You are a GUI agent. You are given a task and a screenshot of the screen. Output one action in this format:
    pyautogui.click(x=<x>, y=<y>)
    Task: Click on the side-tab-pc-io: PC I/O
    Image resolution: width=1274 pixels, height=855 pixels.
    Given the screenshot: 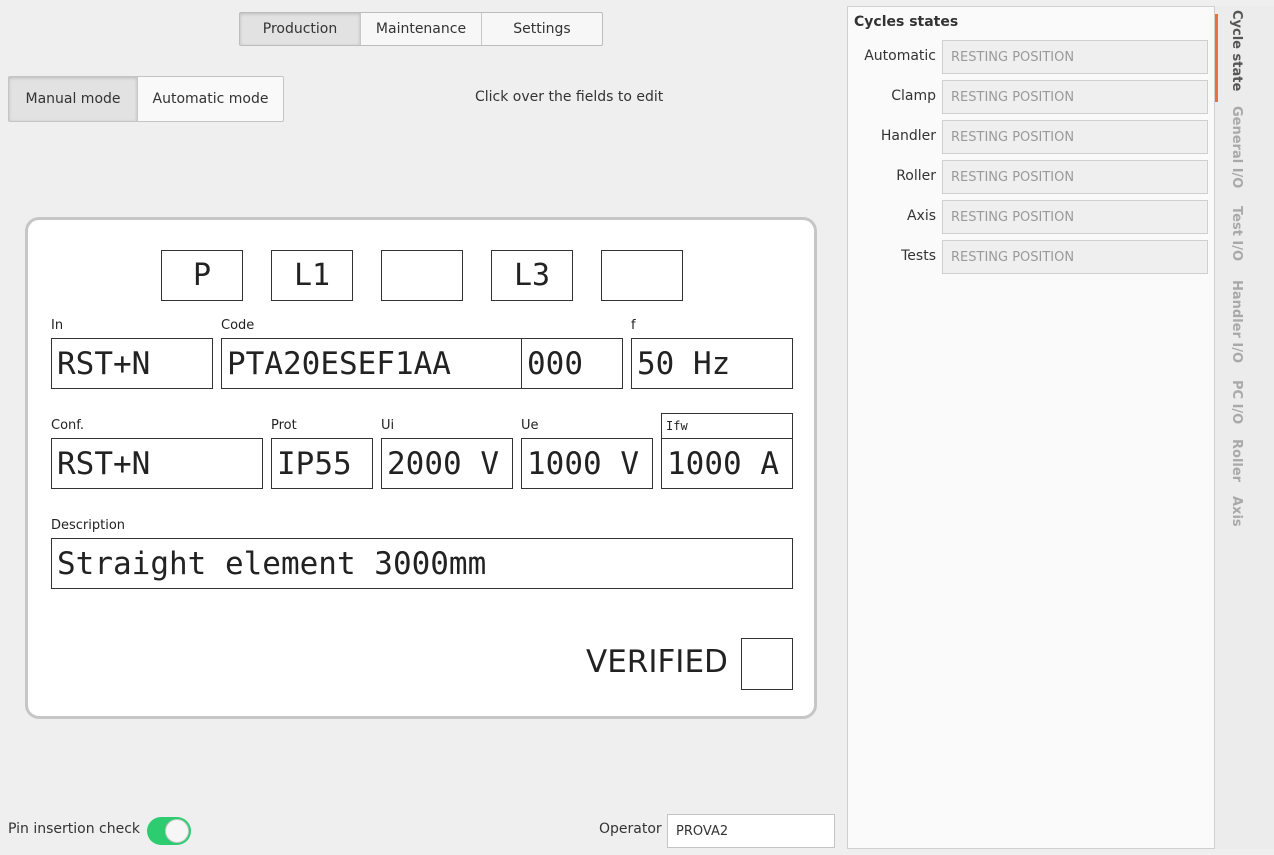 What is the action you would take?
    pyautogui.click(x=1239, y=404)
    